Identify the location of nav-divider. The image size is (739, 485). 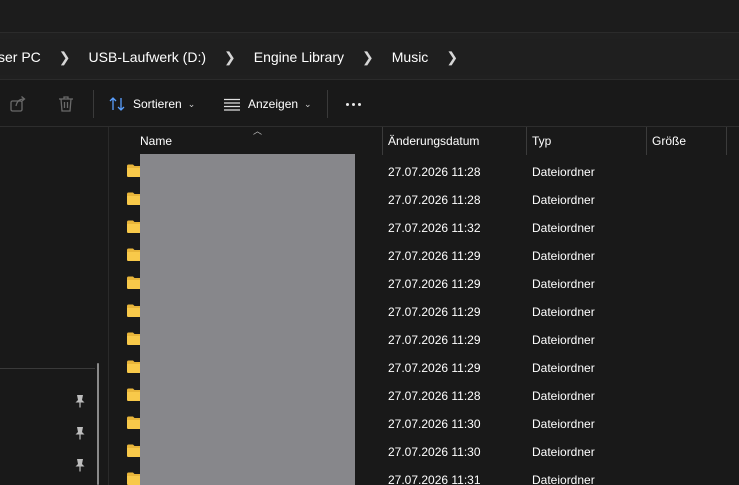
(47, 368).